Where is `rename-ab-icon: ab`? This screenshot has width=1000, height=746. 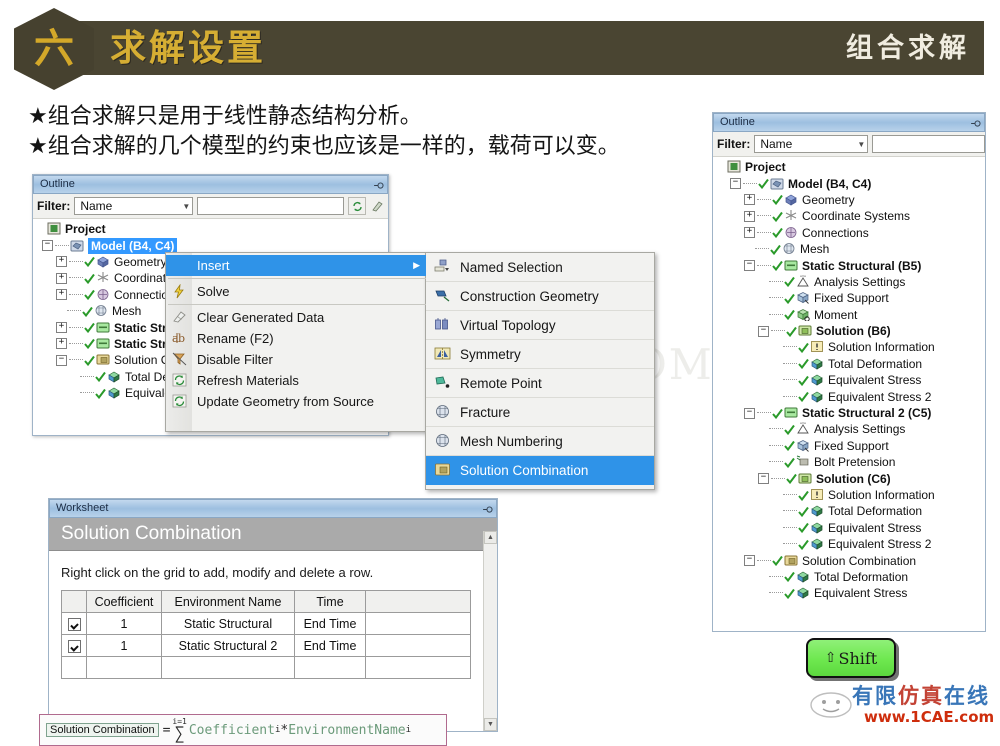 rename-ab-icon: ab is located at coordinates (180, 339).